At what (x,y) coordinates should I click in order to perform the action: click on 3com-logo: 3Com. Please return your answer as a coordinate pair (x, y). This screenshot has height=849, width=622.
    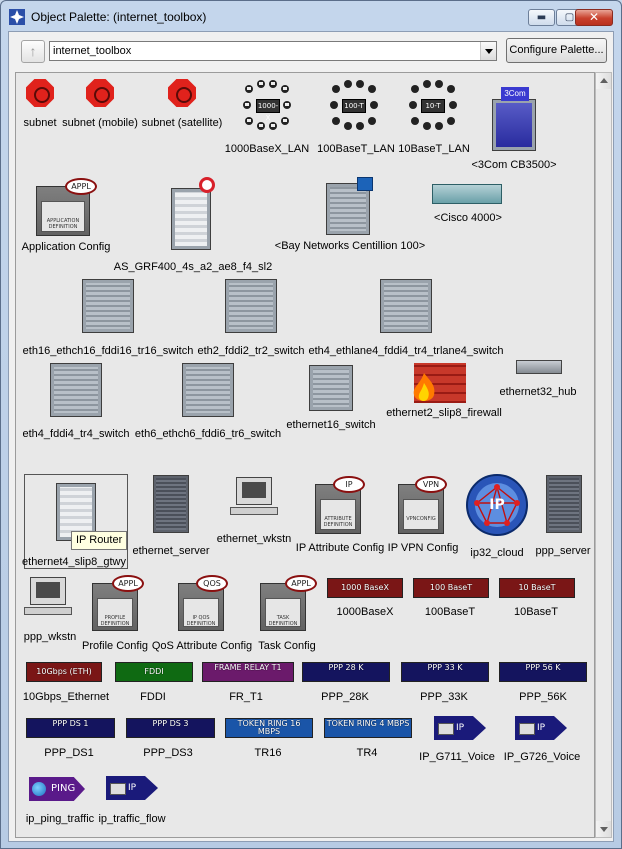
    Looking at the image, I should click on (515, 94).